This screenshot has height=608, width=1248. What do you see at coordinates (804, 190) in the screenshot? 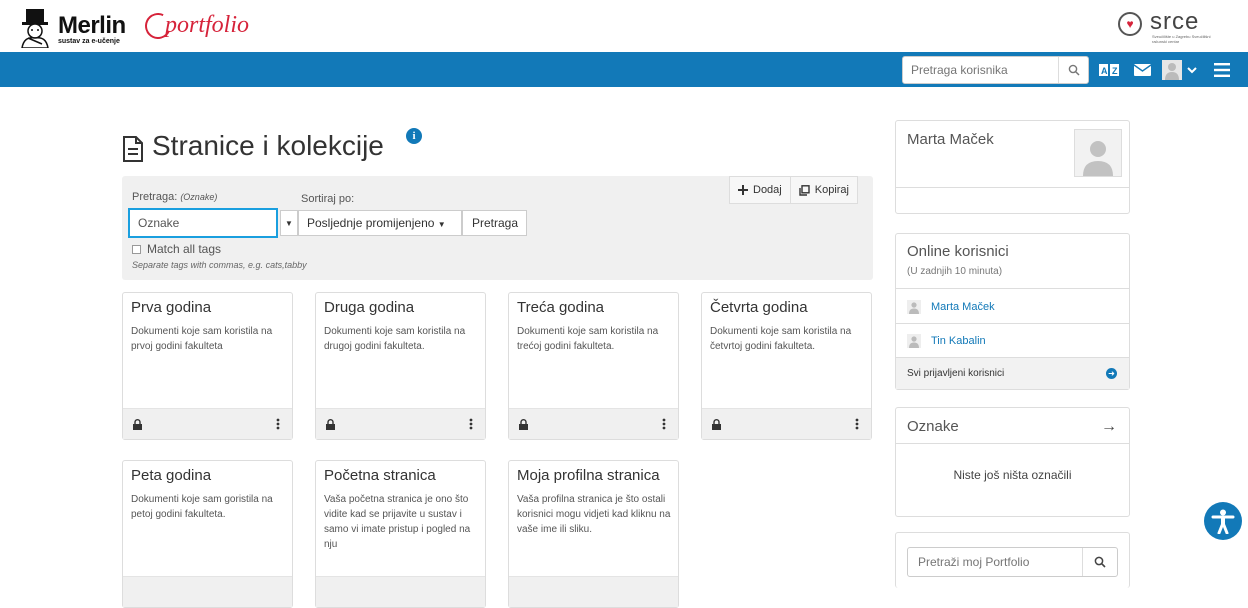
I see `copy-icon` at bounding box center [804, 190].